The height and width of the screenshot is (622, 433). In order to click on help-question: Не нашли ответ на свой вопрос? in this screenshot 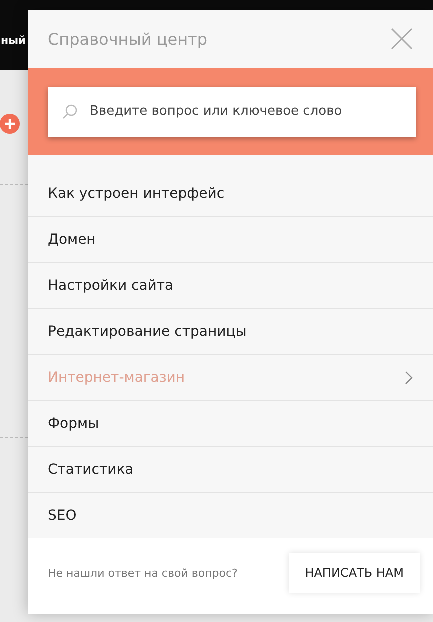, I will do `click(143, 573)`.